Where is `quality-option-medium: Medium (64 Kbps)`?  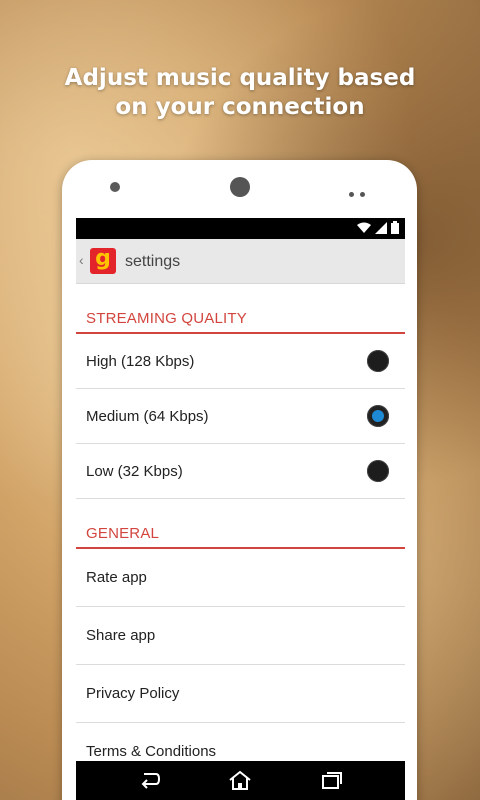
quality-option-medium: Medium (64 Kbps) is located at coordinates (240, 416).